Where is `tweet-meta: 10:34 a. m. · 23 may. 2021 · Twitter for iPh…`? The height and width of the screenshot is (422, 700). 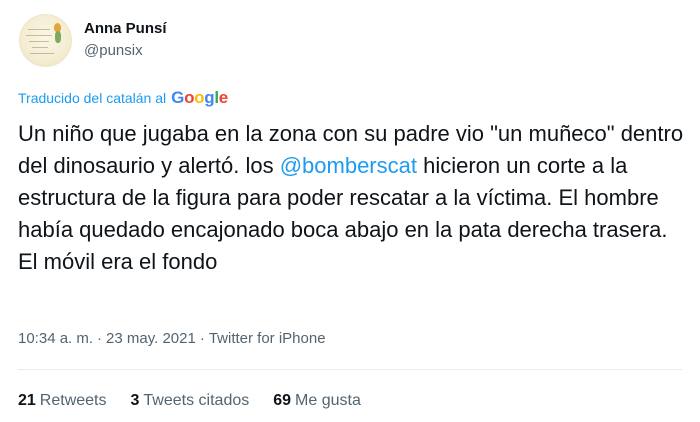 tweet-meta: 10:34 a. m. · 23 may. 2021 · Twitter for iPh… is located at coordinates (172, 338).